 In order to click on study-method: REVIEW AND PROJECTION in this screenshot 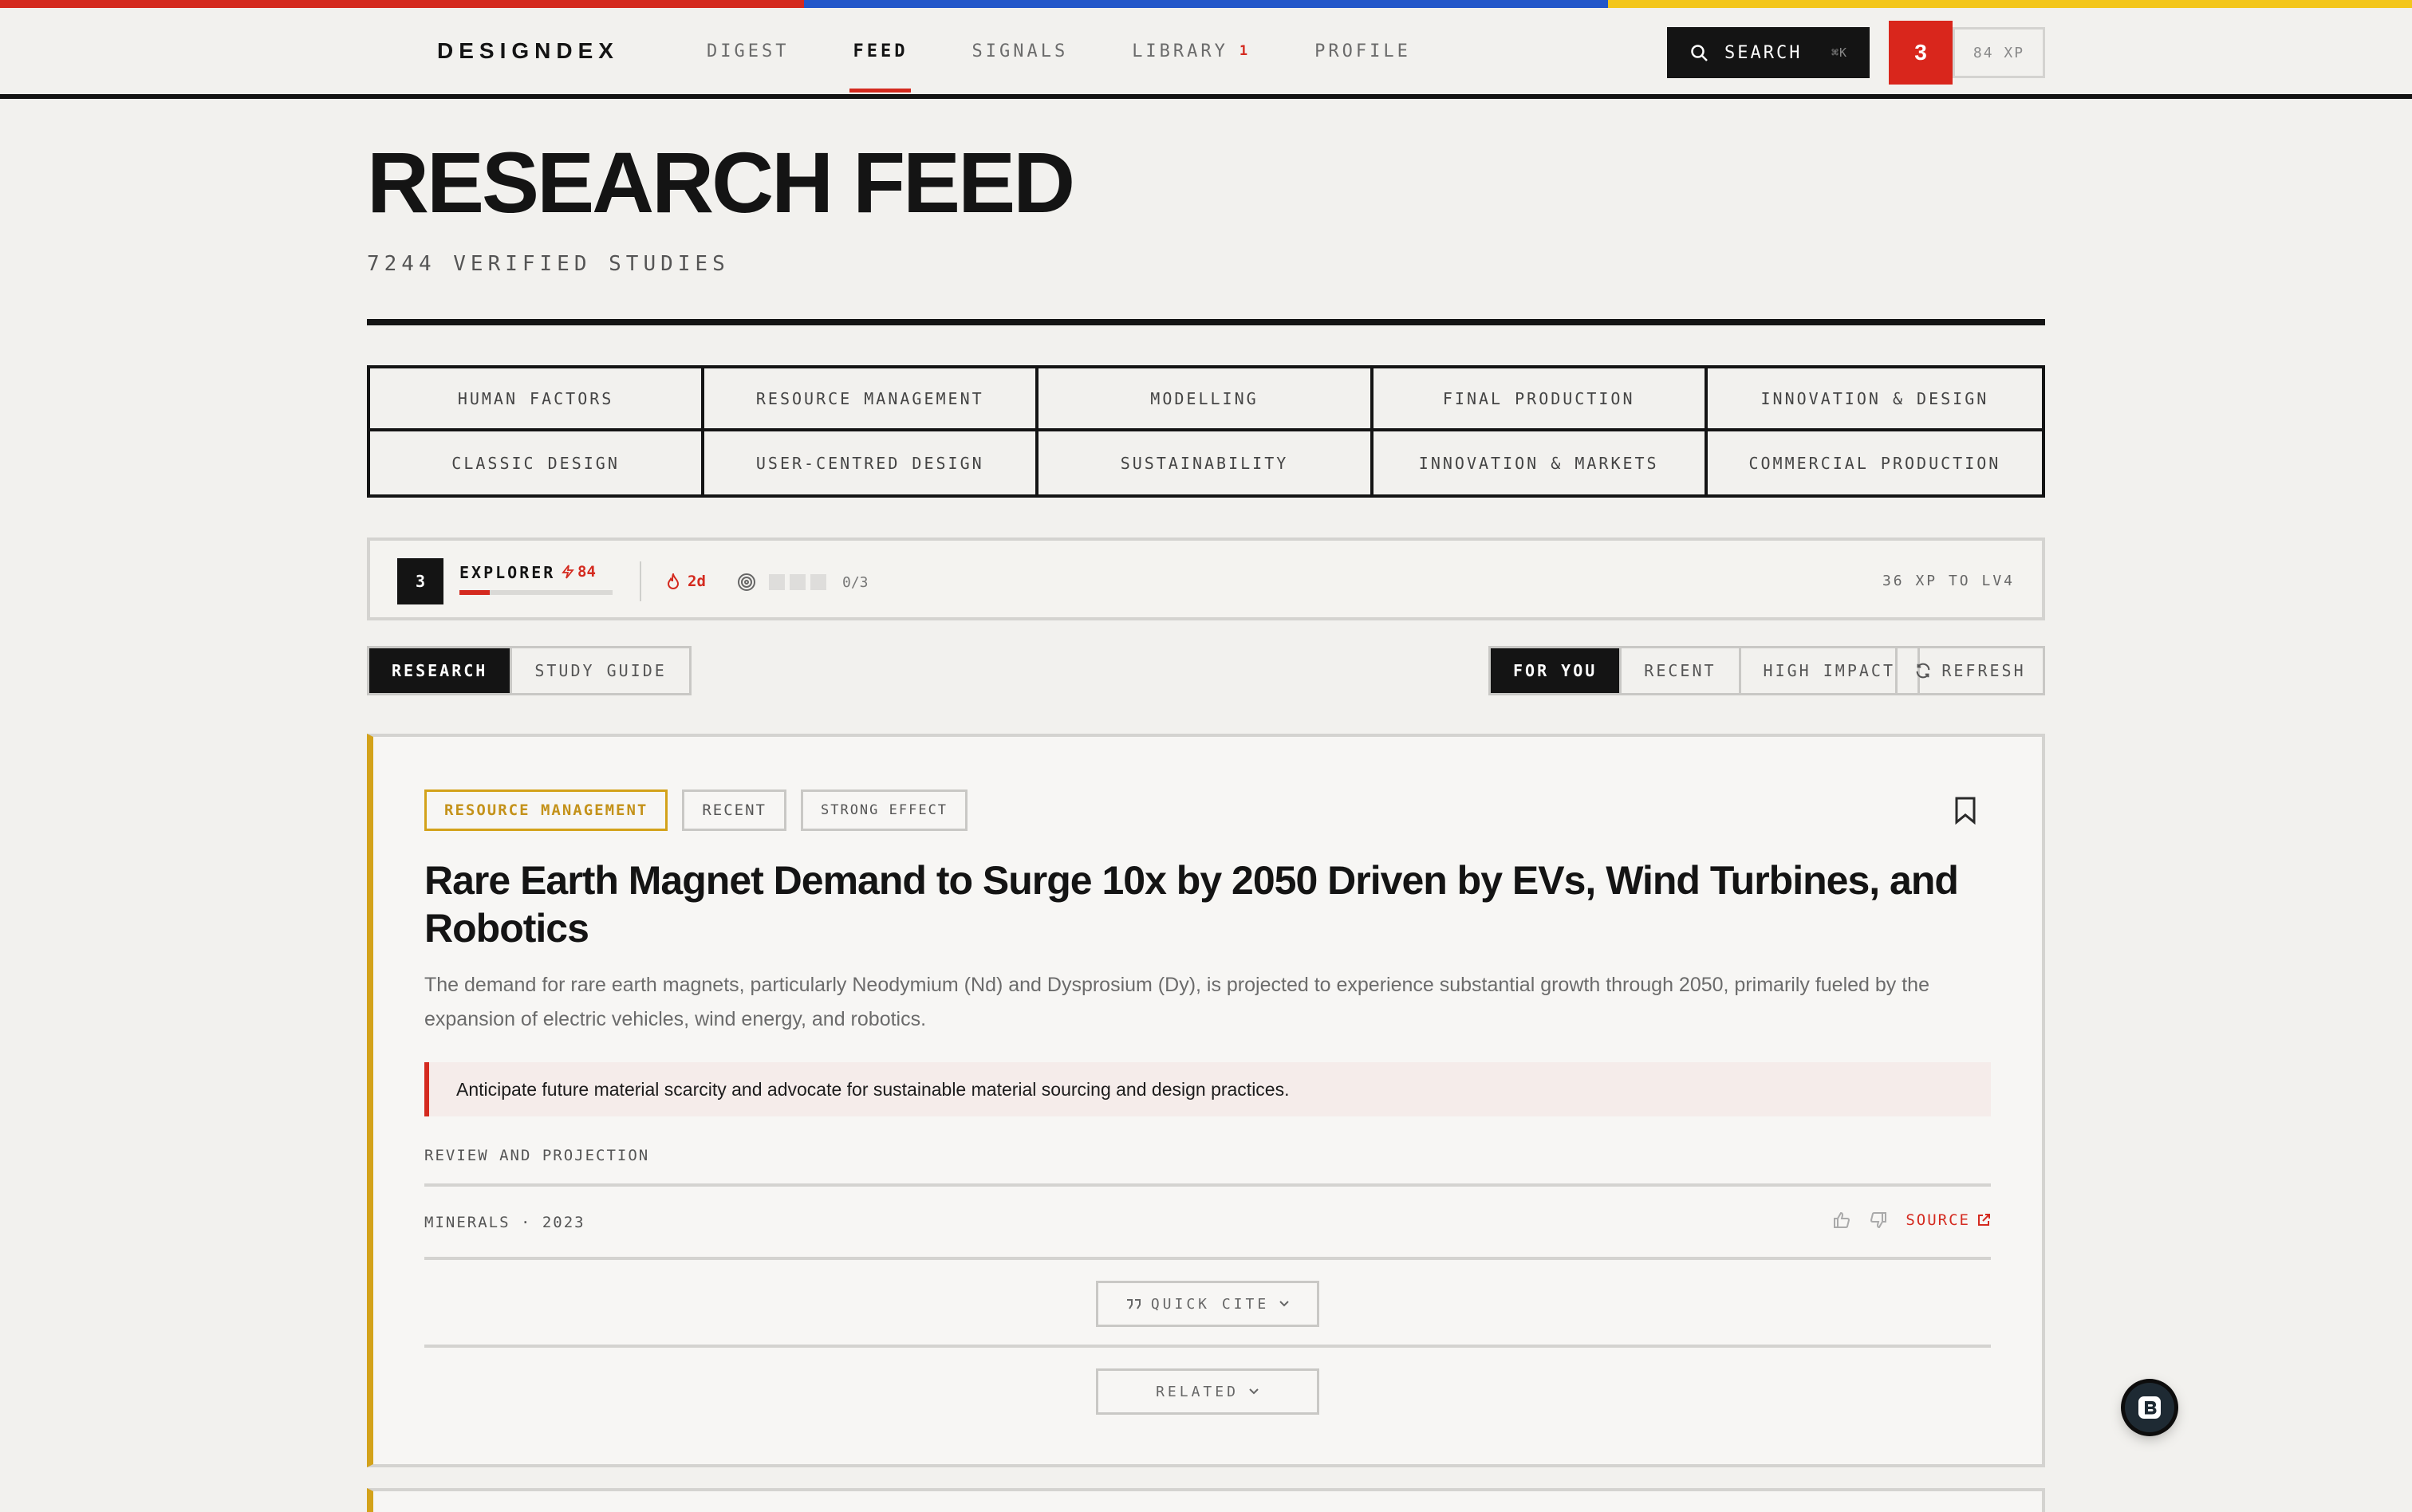, I will do `click(537, 1155)`.